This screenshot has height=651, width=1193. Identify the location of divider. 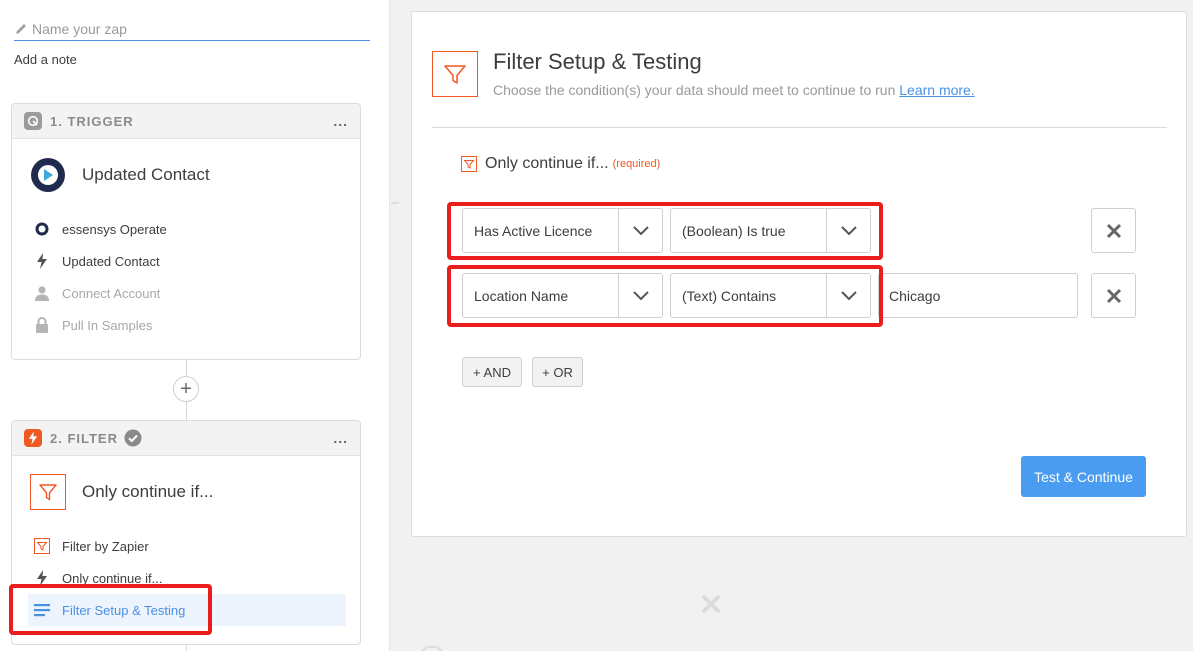
(799, 127).